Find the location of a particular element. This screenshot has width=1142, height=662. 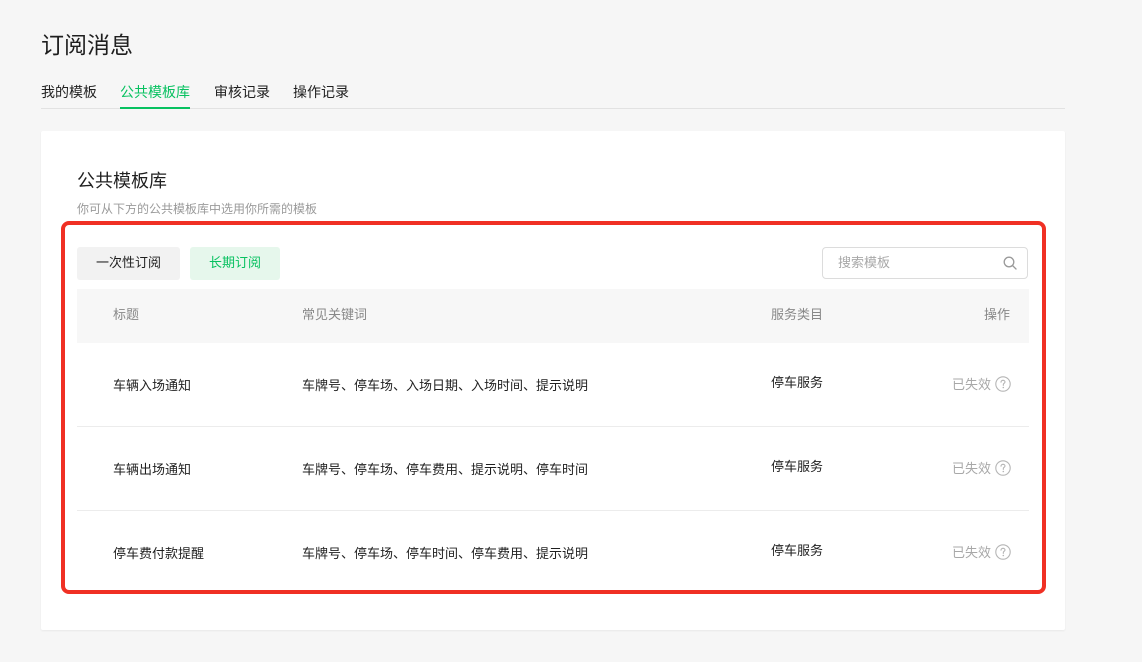

row-title: 车辆入场通知 is located at coordinates (152, 386).